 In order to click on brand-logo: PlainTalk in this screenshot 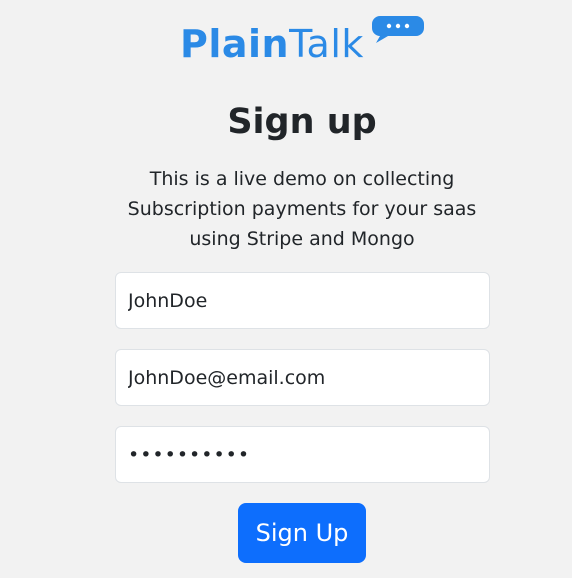, I will do `click(305, 40)`.